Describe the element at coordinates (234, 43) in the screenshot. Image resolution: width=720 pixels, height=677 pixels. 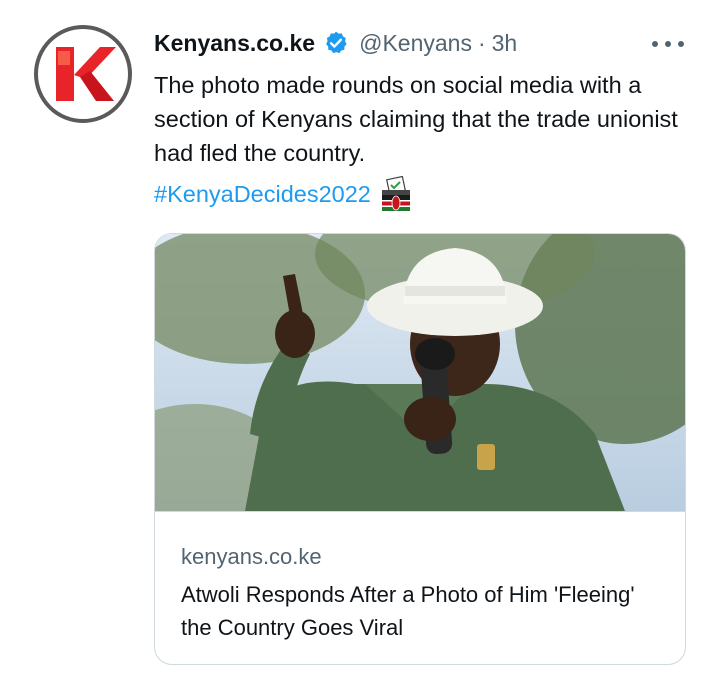
I see `author-name: Kenyans.co.ke` at that location.